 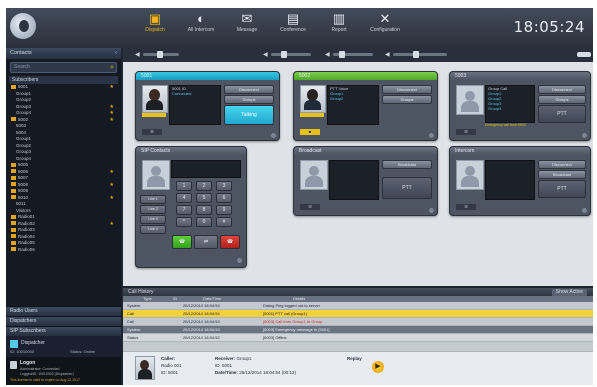 I want to click on keypad-key: 6, so click(x=224, y=198).